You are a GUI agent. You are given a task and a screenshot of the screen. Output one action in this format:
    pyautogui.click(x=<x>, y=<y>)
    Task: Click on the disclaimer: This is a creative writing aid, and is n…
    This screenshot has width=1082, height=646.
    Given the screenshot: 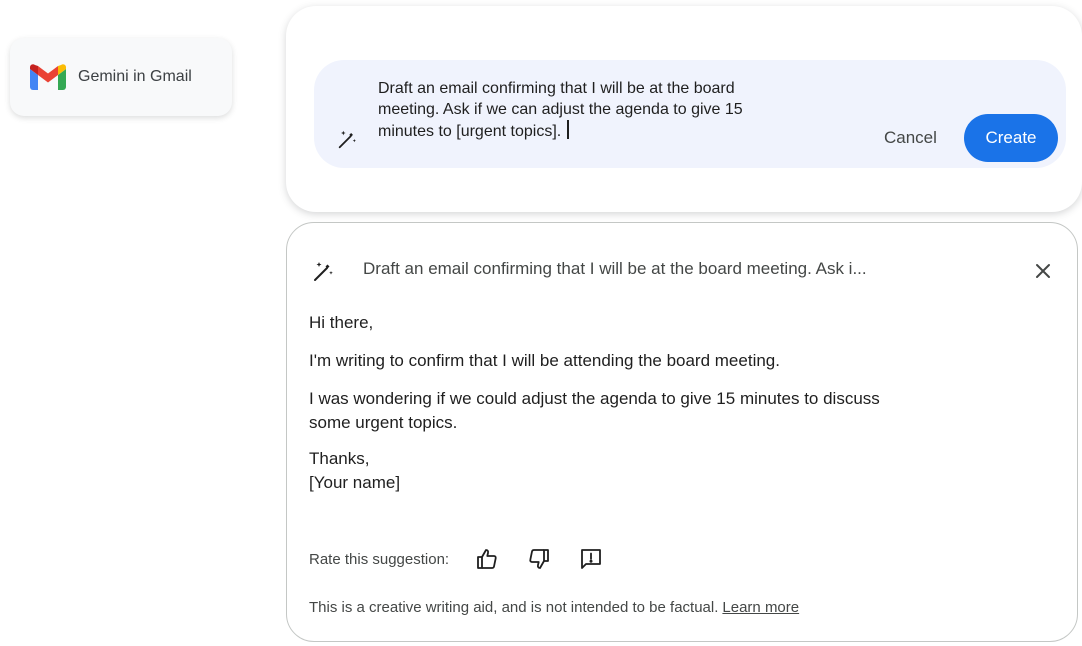 What is the action you would take?
    pyautogui.click(x=554, y=607)
    